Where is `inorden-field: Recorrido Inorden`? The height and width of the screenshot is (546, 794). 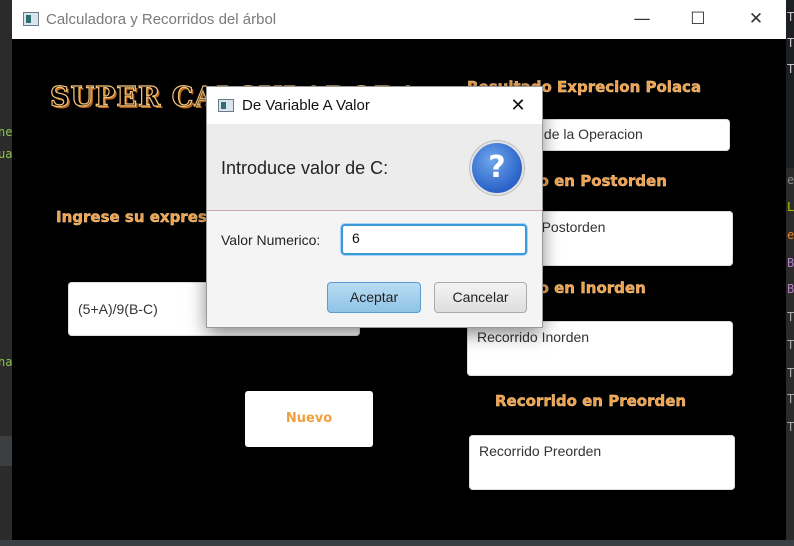 inorden-field: Recorrido Inorden is located at coordinates (600, 348).